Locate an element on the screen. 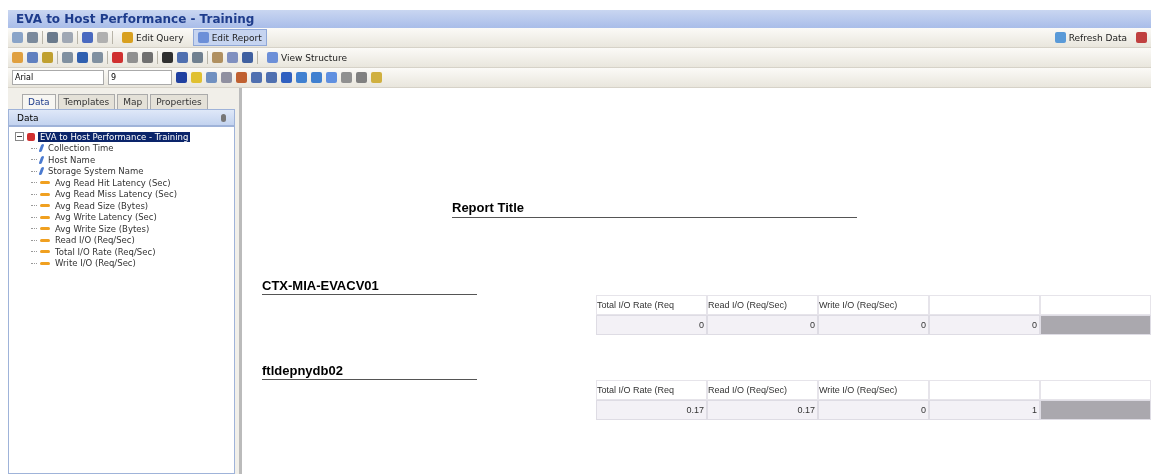  panel-title: Data is located at coordinates (28, 117).